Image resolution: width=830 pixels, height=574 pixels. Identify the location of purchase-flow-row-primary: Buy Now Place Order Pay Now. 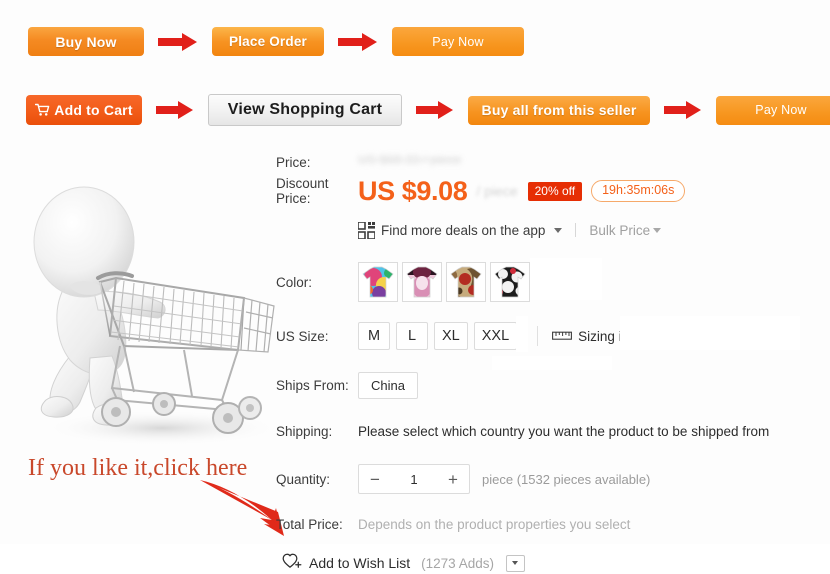
(276, 41).